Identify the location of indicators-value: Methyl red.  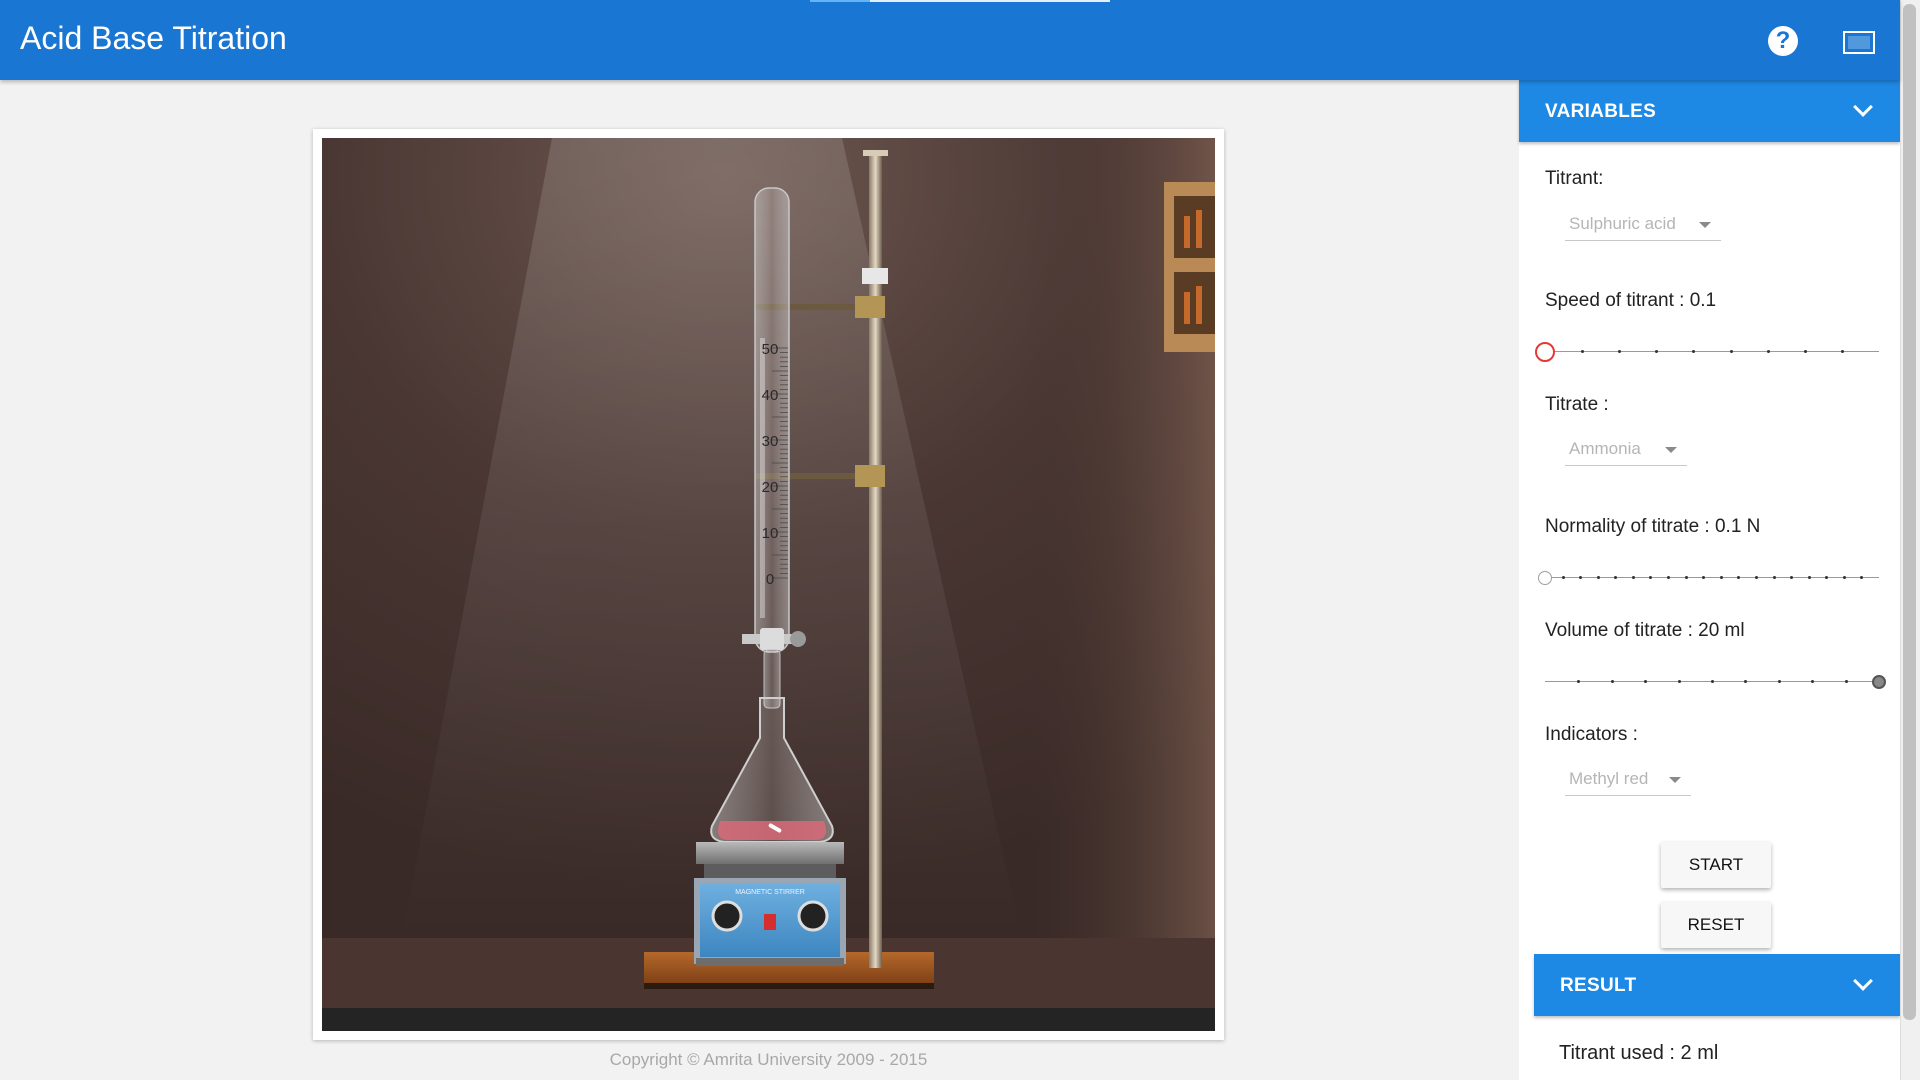
(1609, 778).